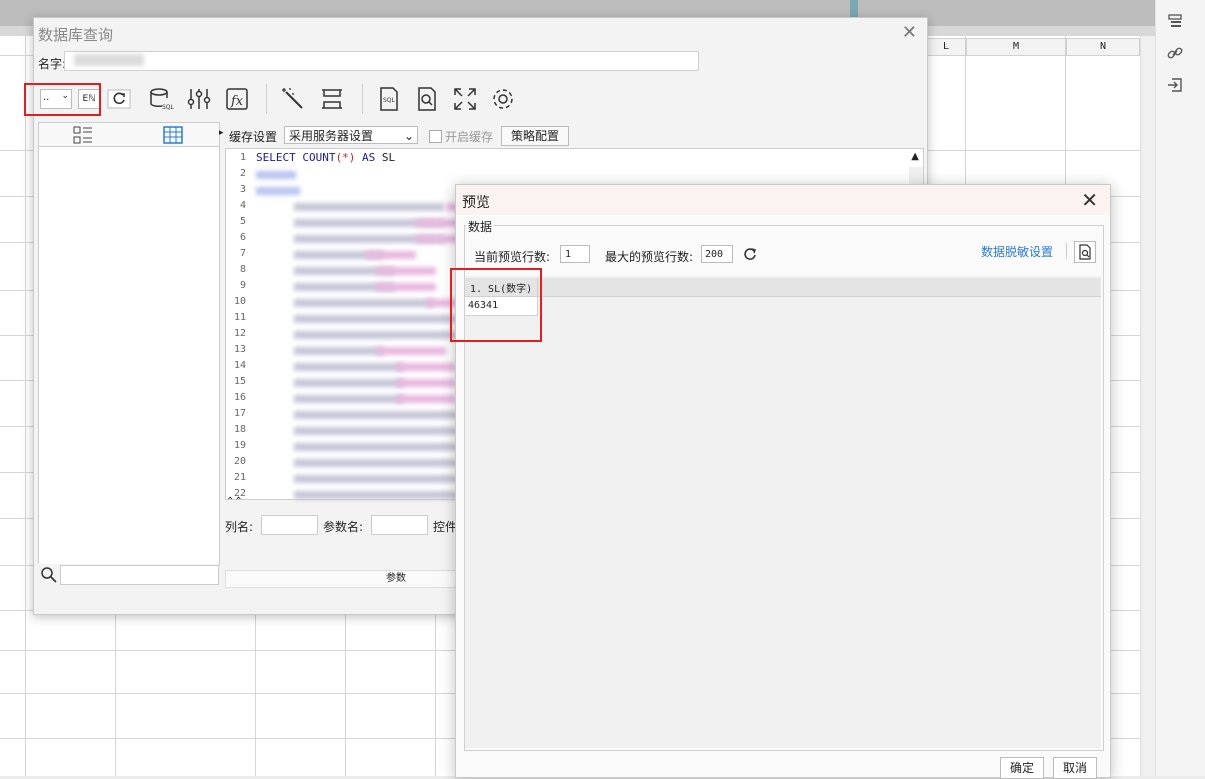 Image resolution: width=1205 pixels, height=779 pixels. What do you see at coordinates (1175, 85) in the screenshot?
I see `import-icon` at bounding box center [1175, 85].